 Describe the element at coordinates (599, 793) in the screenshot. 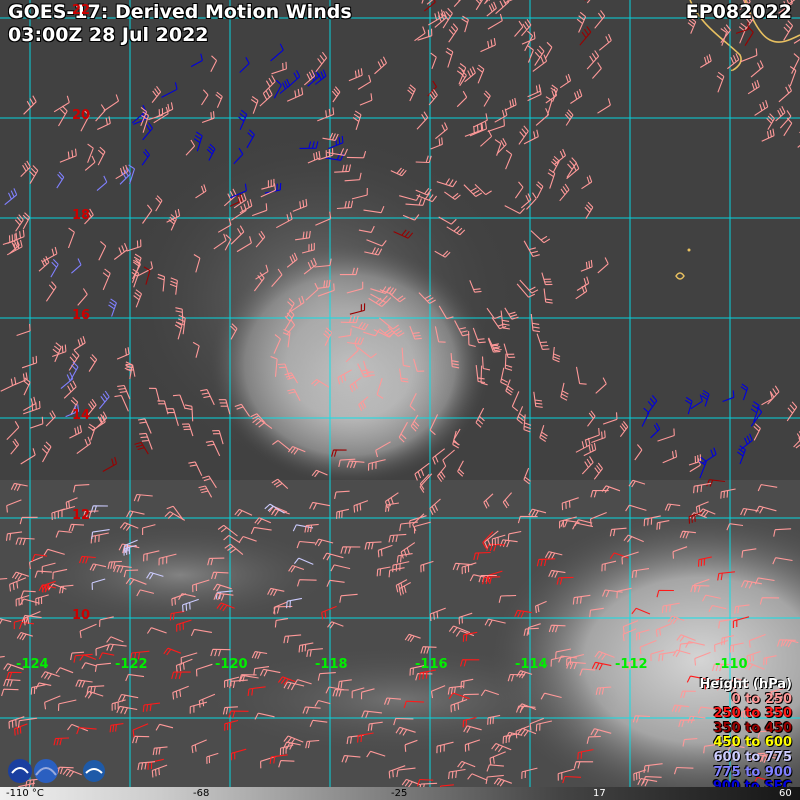

I see `colorbar-tick: 17` at that location.